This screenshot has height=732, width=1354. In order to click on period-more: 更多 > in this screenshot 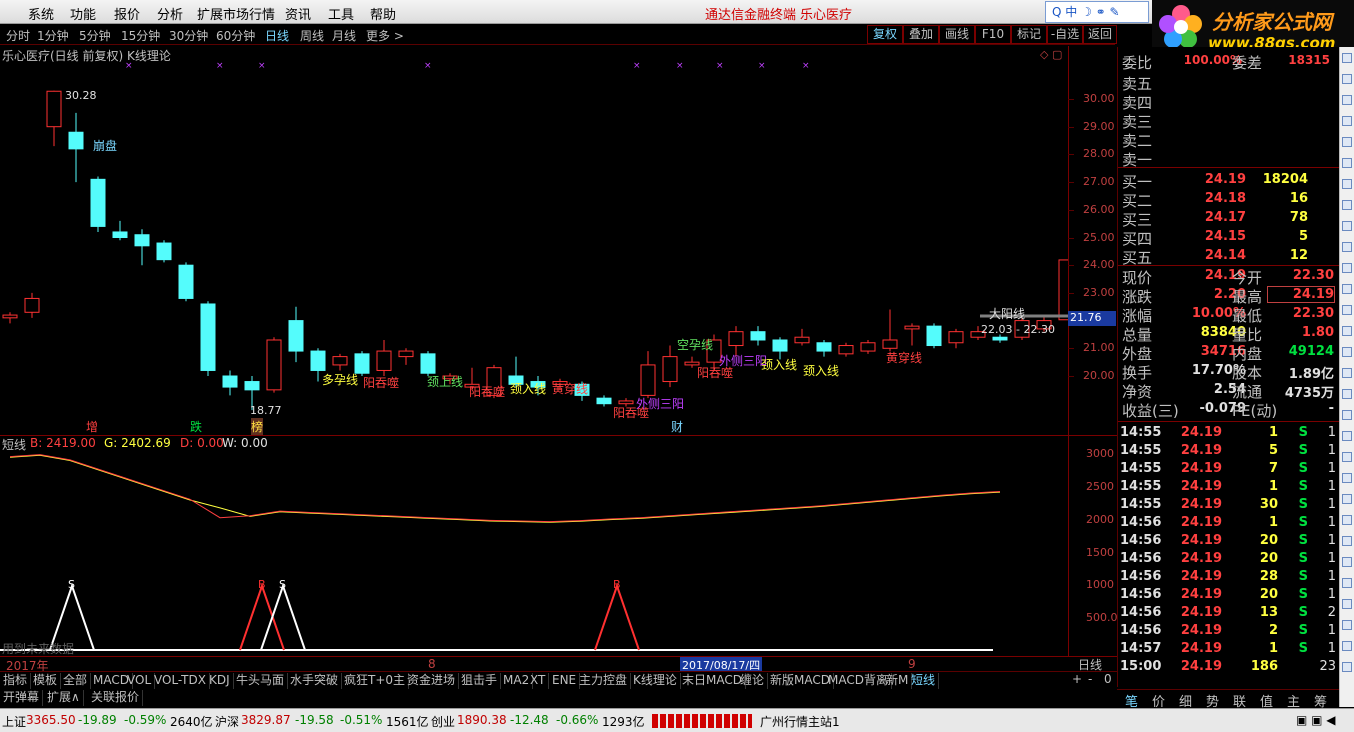, I will do `click(385, 35)`.